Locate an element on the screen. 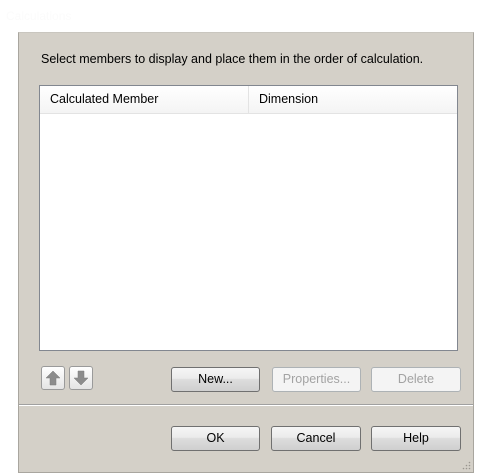 The width and height of the screenshot is (479, 475). arrow-up-icon is located at coordinates (53, 378).